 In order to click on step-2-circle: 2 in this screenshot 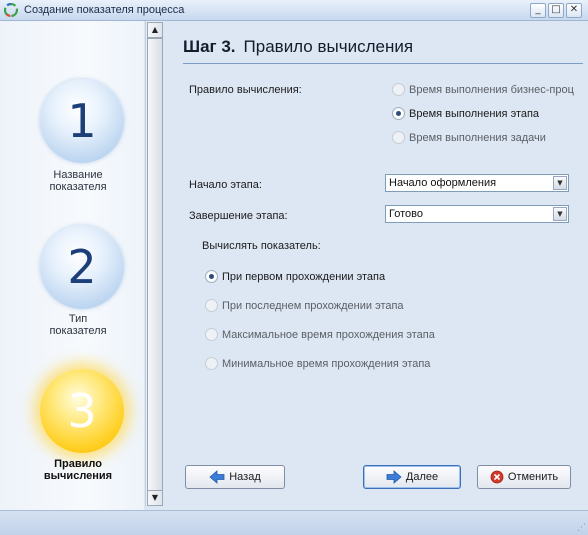, I will do `click(82, 267)`.